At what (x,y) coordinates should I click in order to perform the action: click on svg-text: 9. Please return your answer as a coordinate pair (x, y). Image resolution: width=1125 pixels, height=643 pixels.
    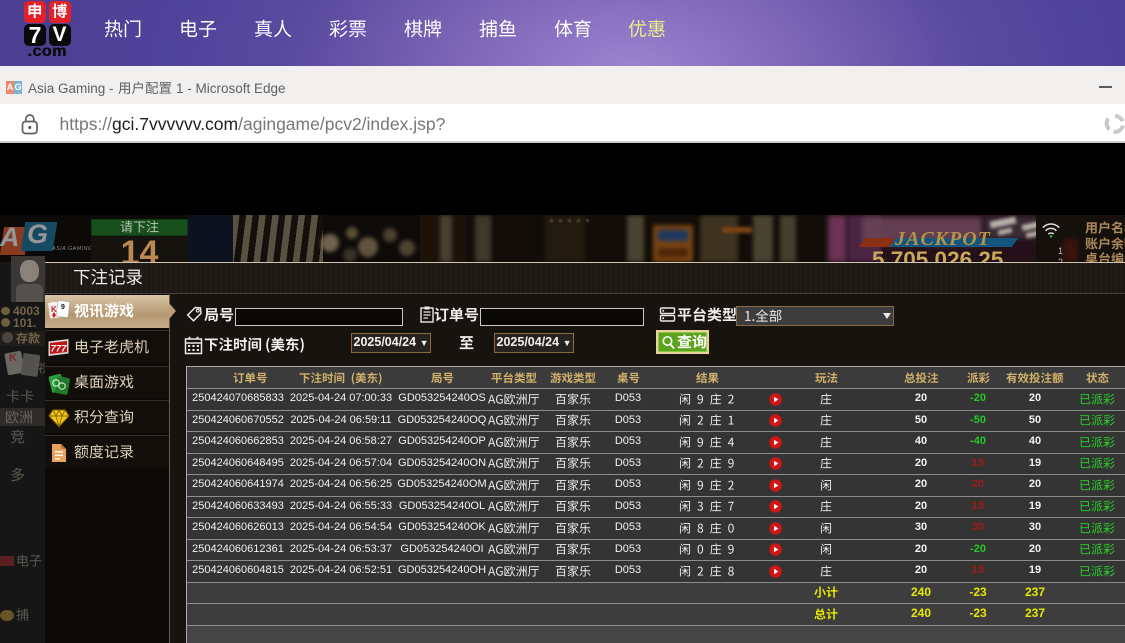
    Looking at the image, I should click on (63, 307).